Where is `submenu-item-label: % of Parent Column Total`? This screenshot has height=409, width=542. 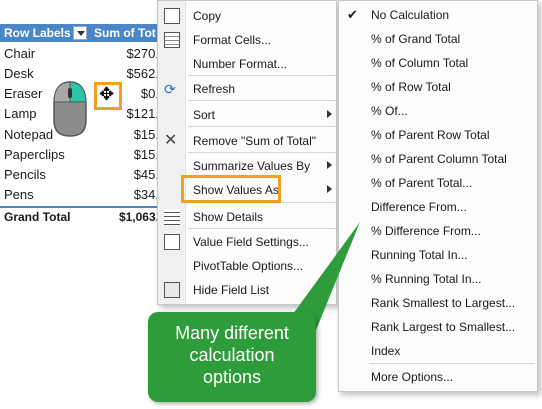
submenu-item-label: % of Parent Column Total is located at coordinates (439, 159).